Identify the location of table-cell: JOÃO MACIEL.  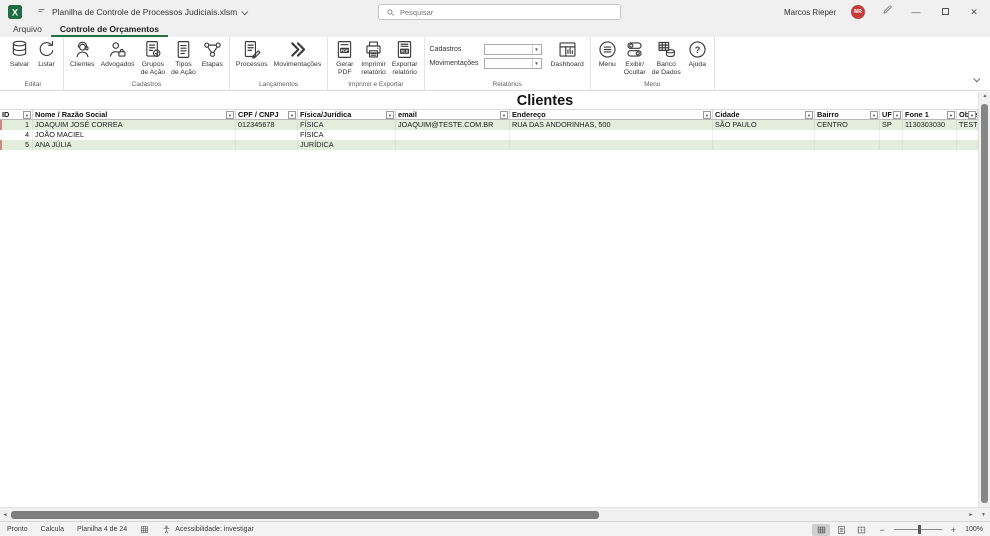
(134, 135).